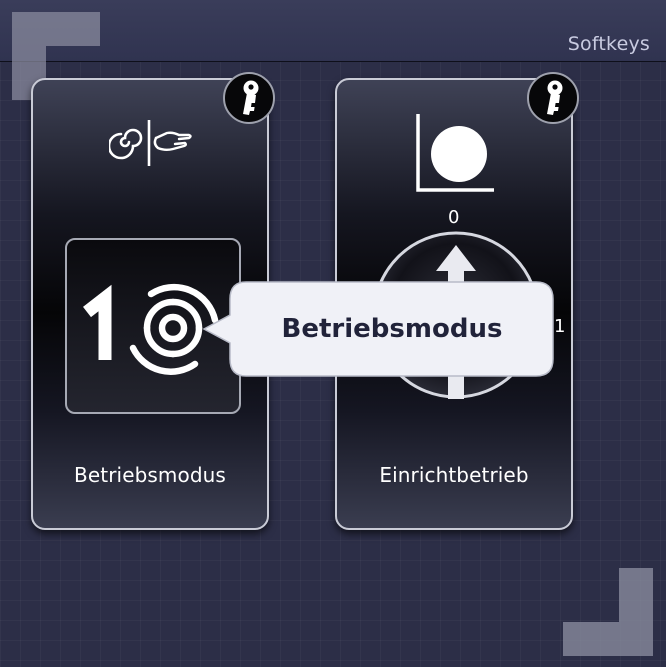  I want to click on tooltip-betriebsmodus: Betriebsmodus, so click(378, 329).